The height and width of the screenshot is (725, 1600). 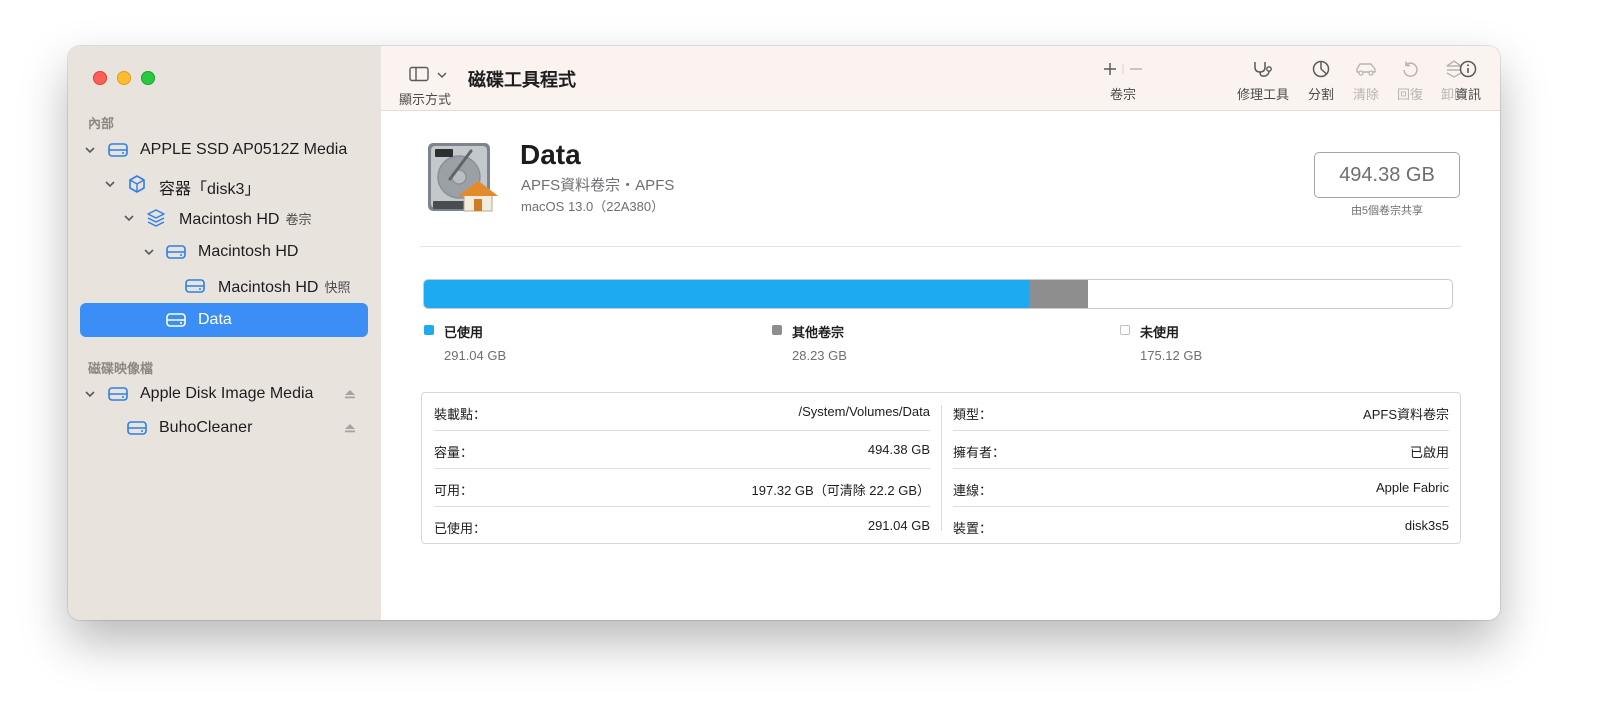 What do you see at coordinates (864, 411) in the screenshot?
I see `info-value: /System/Volumes/Data` at bounding box center [864, 411].